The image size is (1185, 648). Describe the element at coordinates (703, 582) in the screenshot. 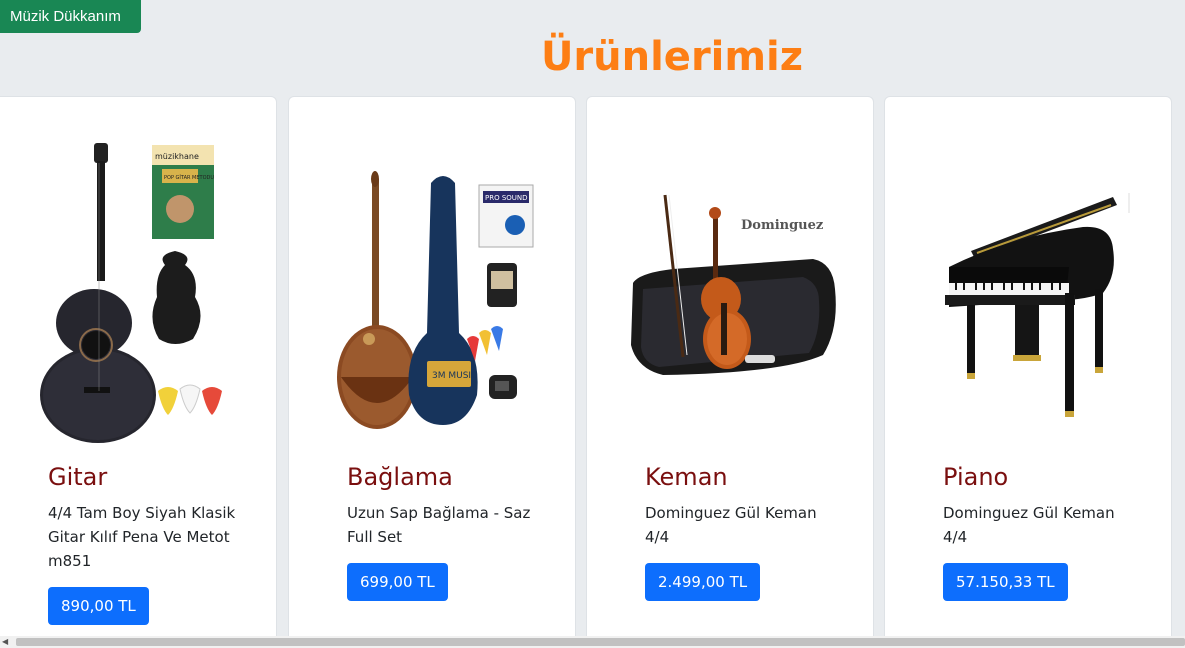

I see `price-button: 2.499,00 TL` at that location.